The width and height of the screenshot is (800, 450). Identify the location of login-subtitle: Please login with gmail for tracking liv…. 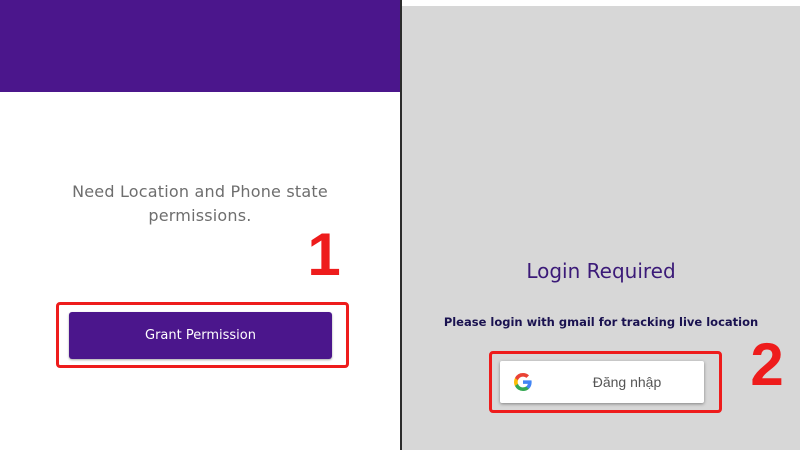
(601, 322).